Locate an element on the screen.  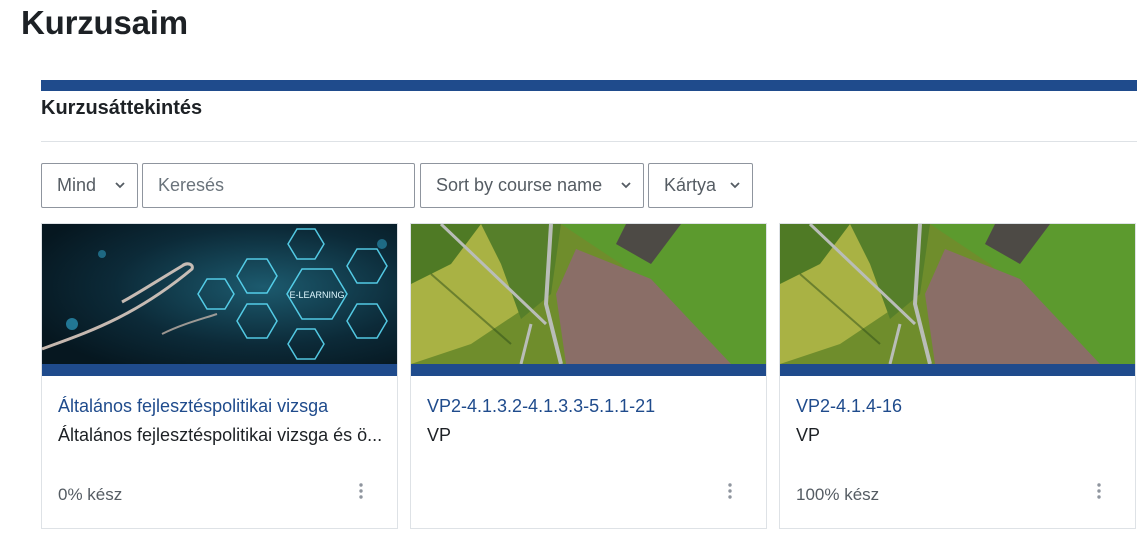
grouping-label: Mind is located at coordinates (77, 185).